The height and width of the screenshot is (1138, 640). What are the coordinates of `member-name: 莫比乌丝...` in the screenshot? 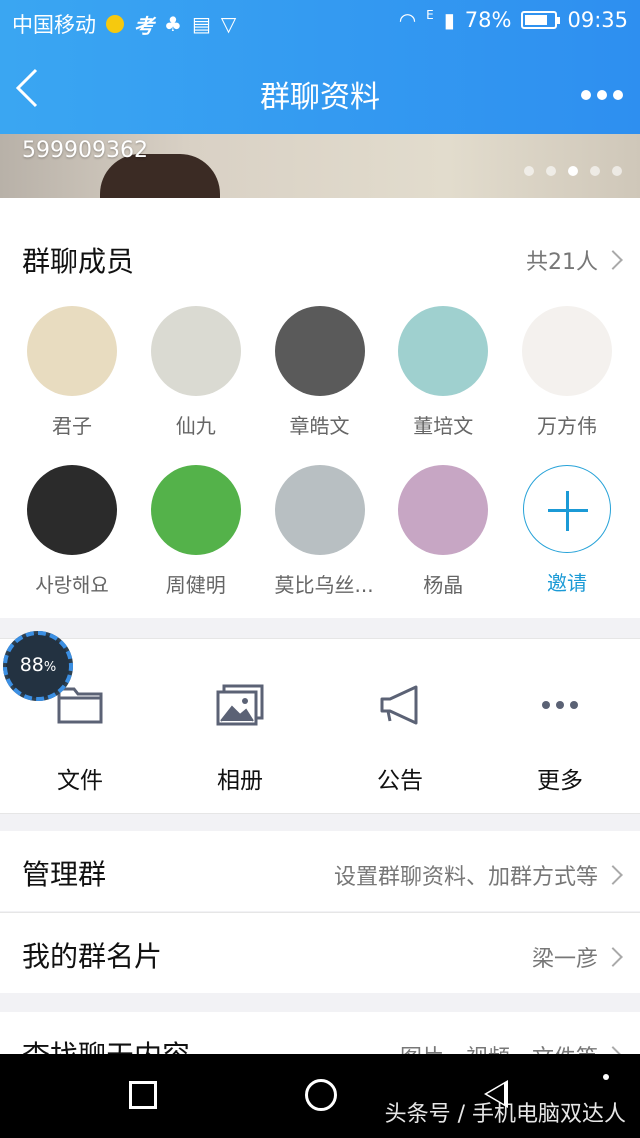 It's located at (324, 585).